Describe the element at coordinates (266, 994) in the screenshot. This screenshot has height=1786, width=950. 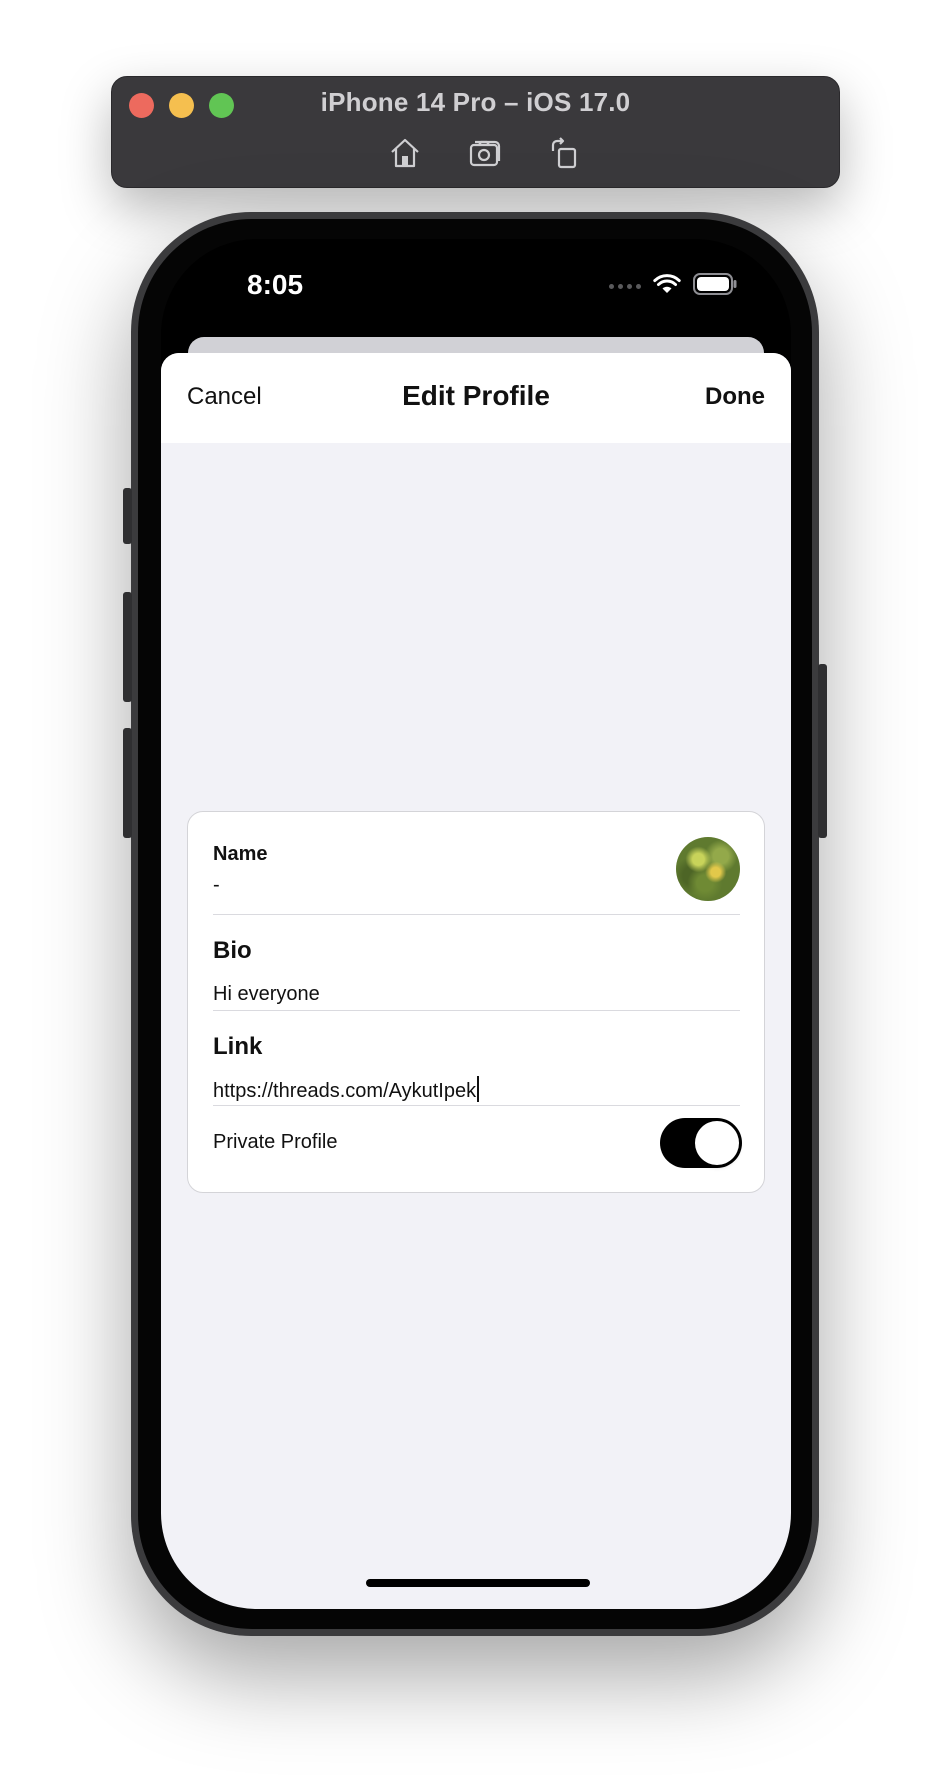
I see `bio-field: Hi everyone` at that location.